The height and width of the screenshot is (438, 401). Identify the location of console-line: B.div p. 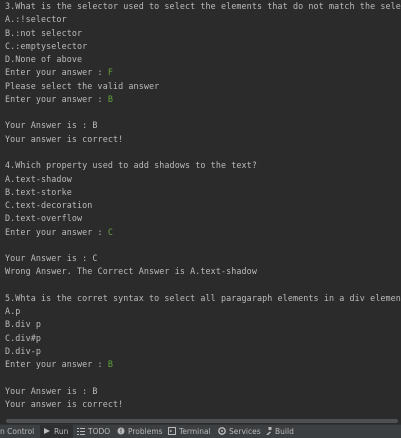
(23, 324).